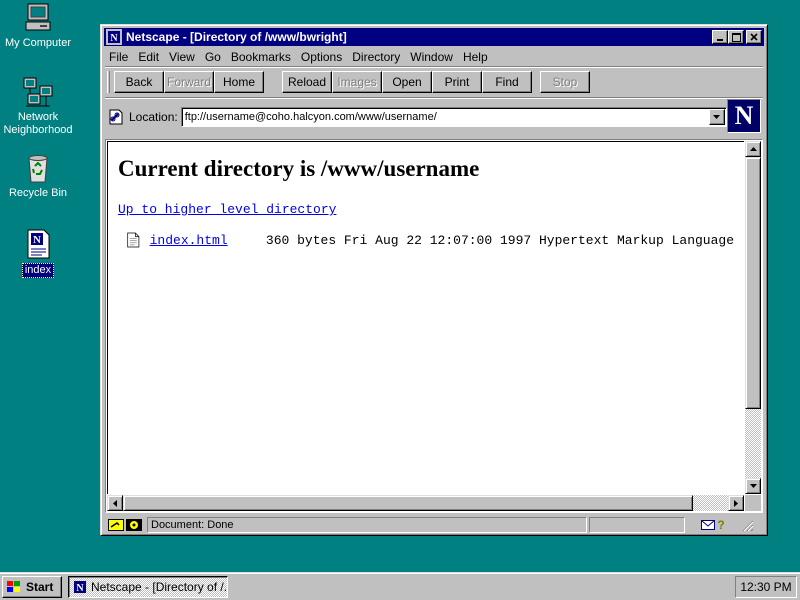 This screenshot has width=800, height=600. What do you see at coordinates (376, 57) in the screenshot?
I see `menu-directory: Directory` at bounding box center [376, 57].